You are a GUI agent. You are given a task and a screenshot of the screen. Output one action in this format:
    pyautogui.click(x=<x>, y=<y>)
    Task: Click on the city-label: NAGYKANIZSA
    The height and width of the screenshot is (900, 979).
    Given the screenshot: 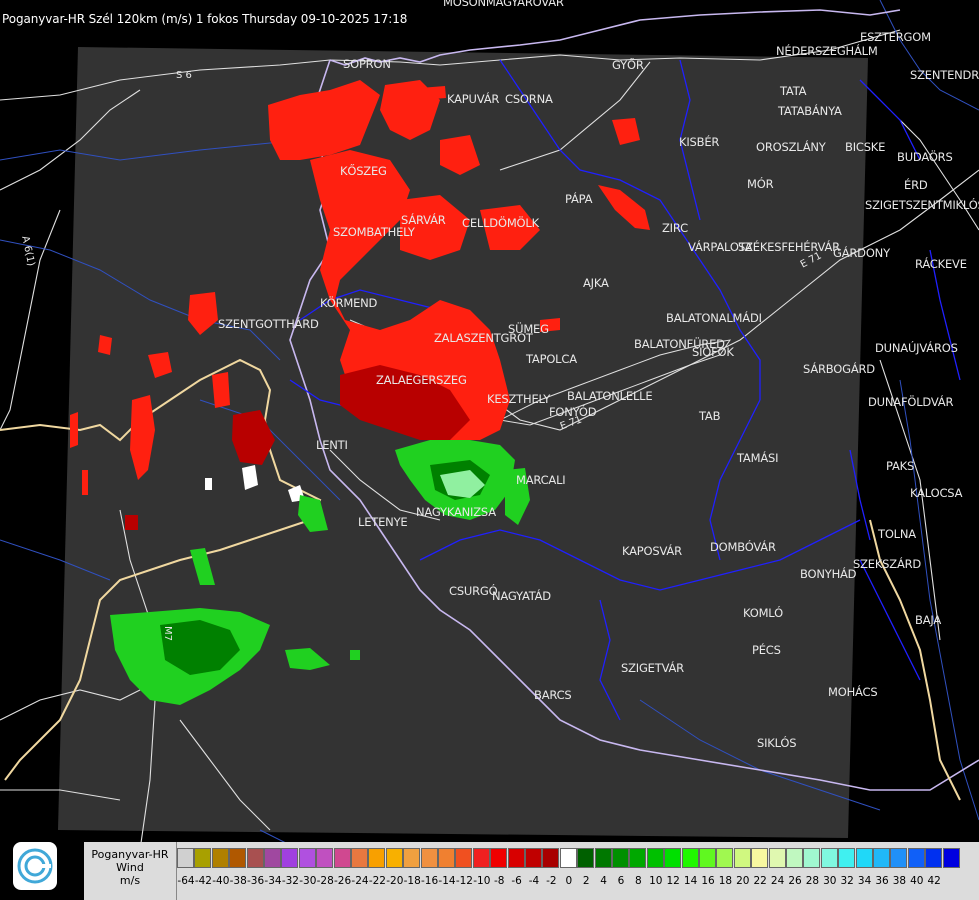 What is the action you would take?
    pyautogui.click(x=456, y=512)
    